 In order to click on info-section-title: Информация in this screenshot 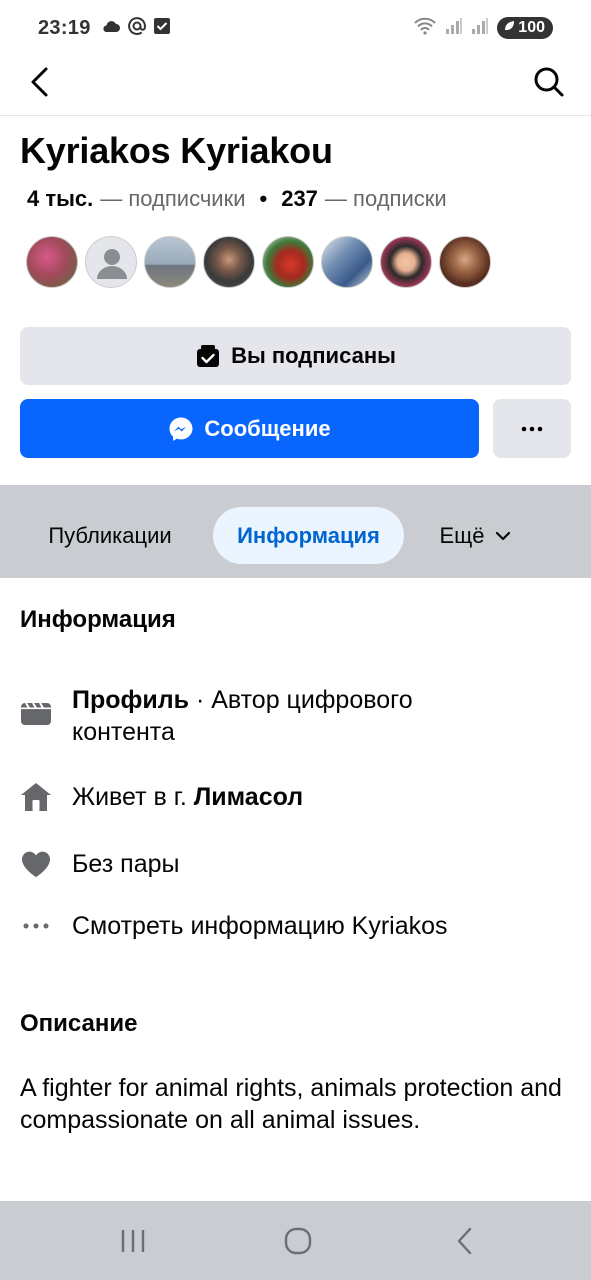, I will do `click(98, 619)`.